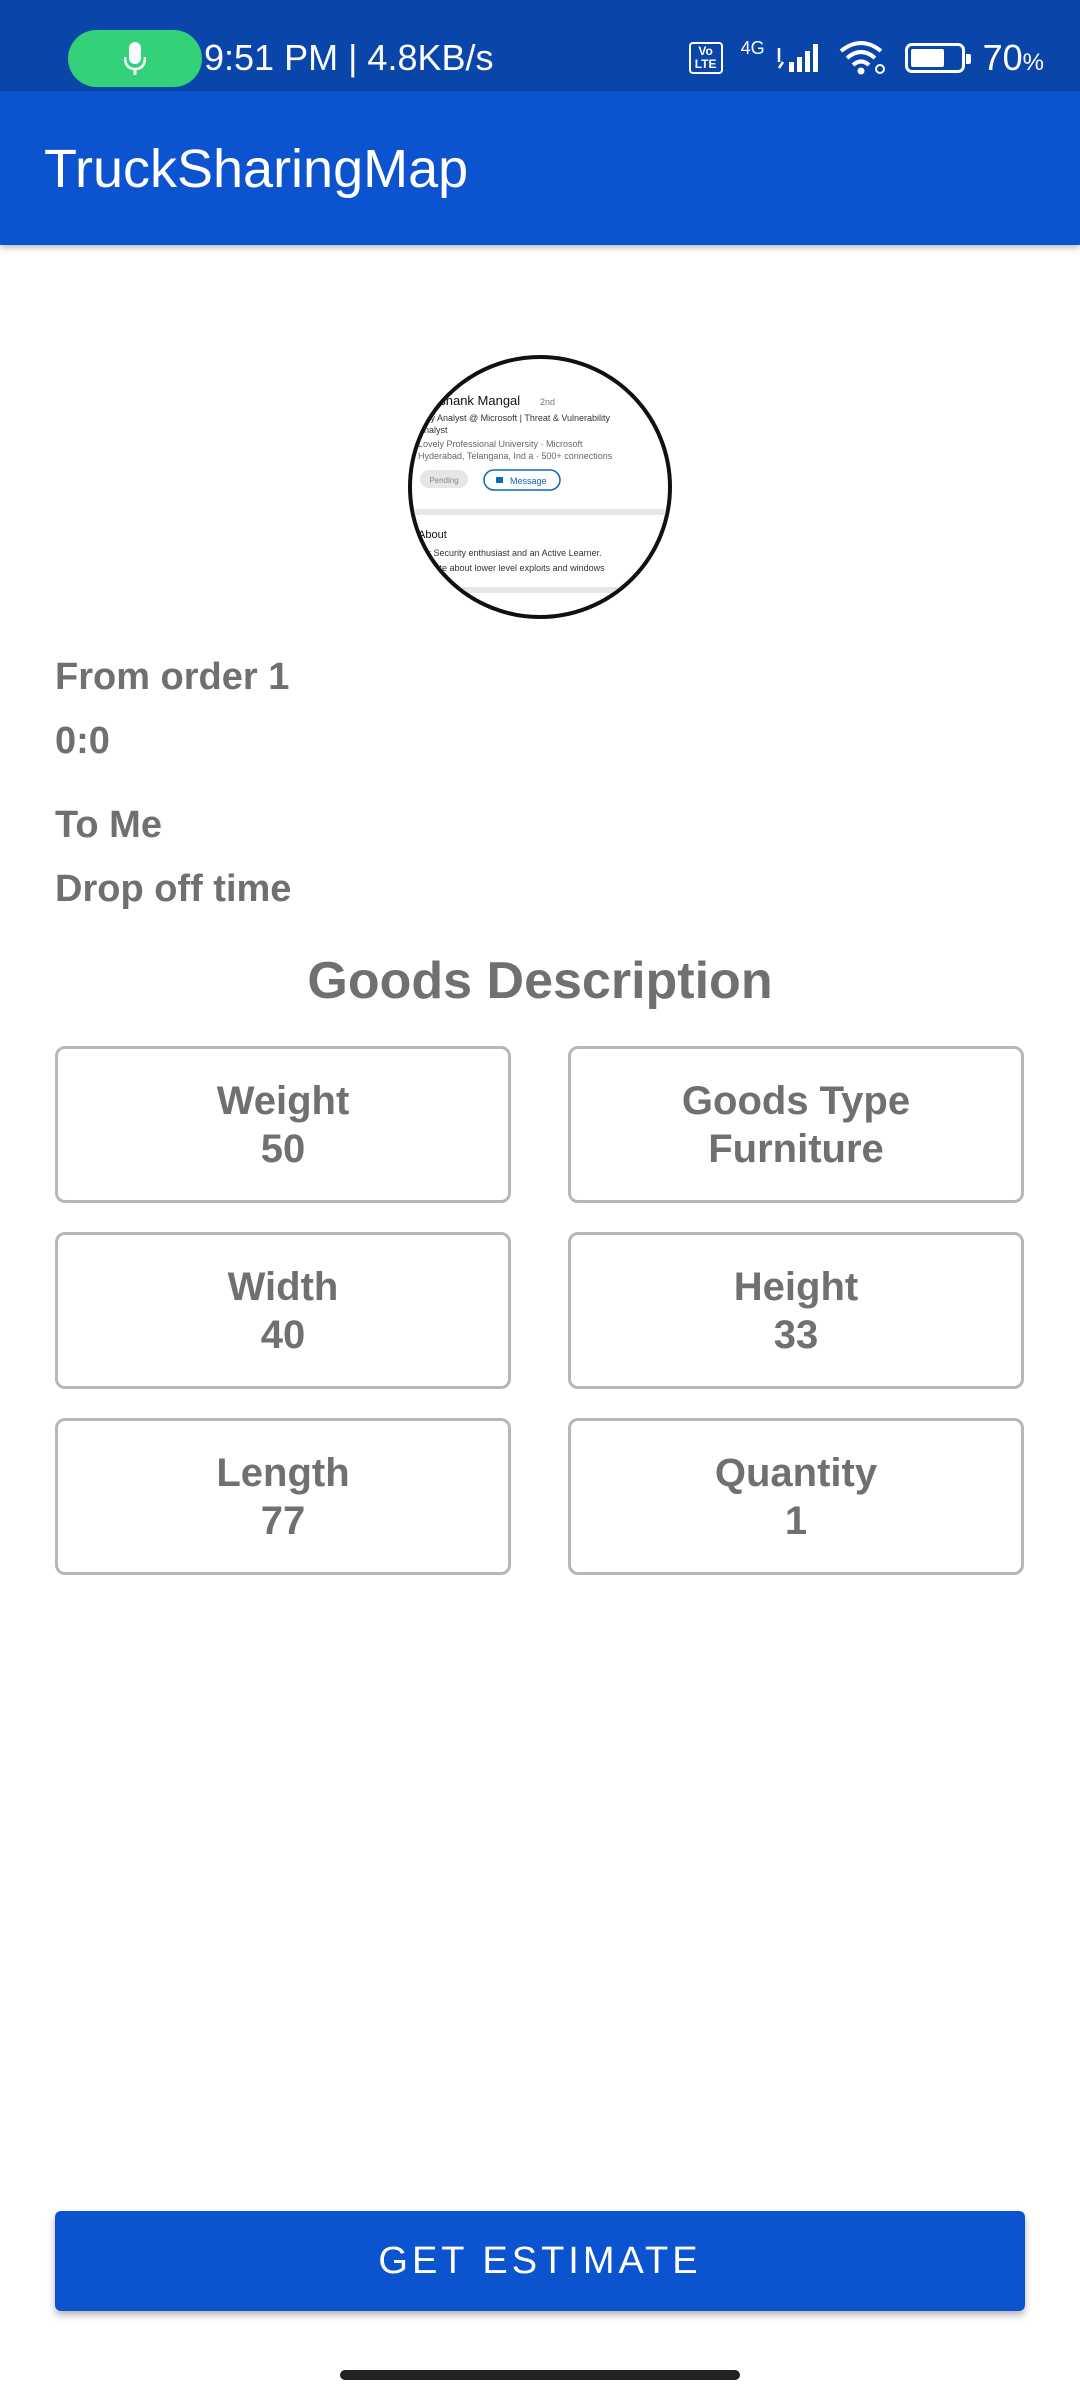  I want to click on signal-icon, so click(797, 58).